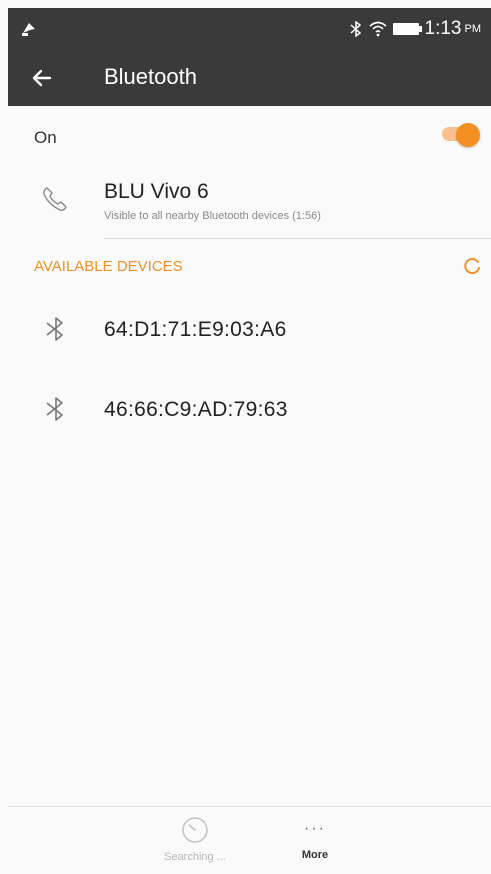  I want to click on bluetooth-toggle, so click(462, 135).